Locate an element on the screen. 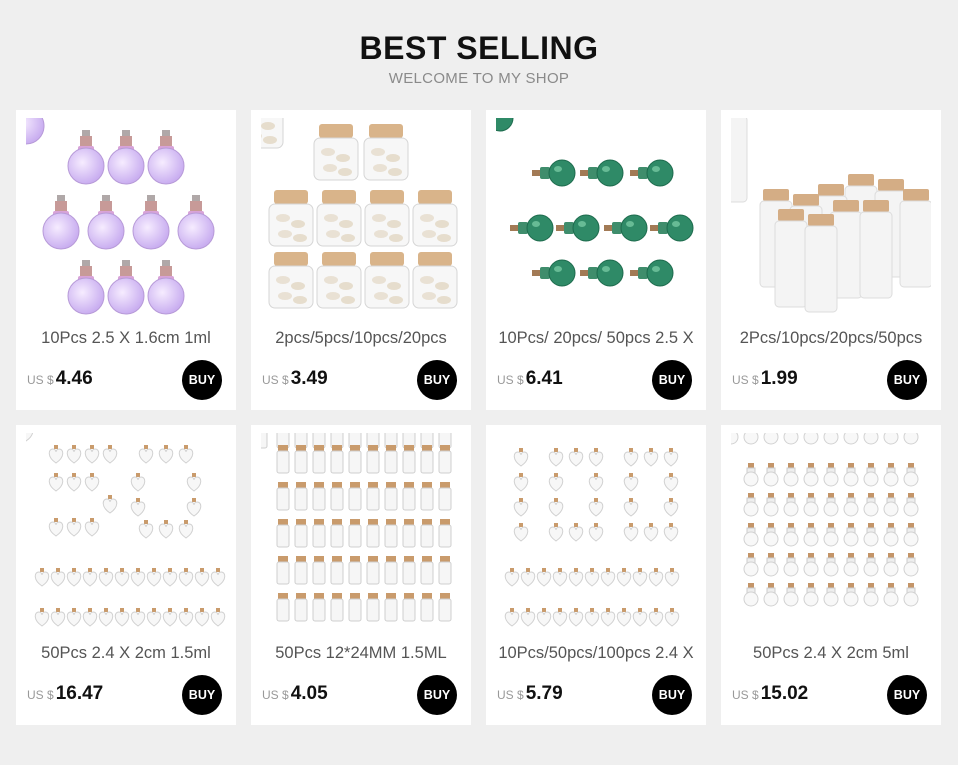 The image size is (958, 765). price: US $5.79 is located at coordinates (530, 694).